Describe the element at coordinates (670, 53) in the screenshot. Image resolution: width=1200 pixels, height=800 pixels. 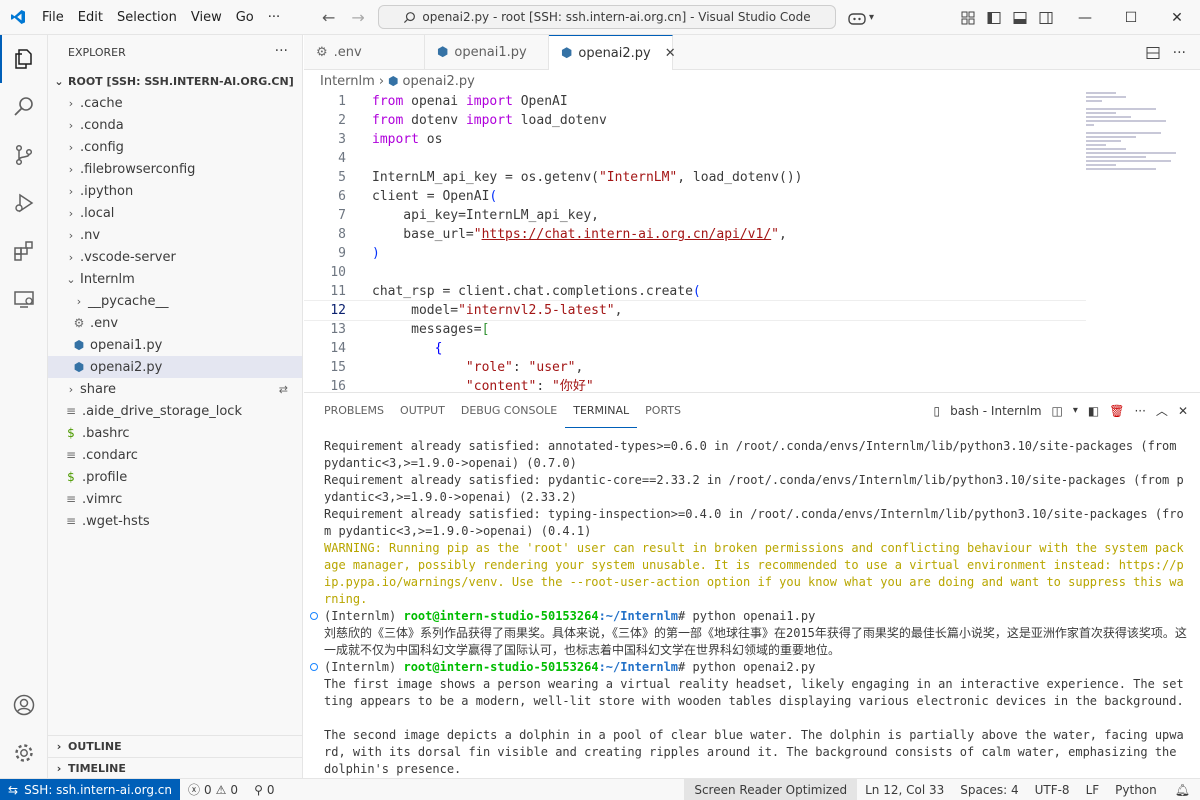
I see `close-icon: ✕` at that location.